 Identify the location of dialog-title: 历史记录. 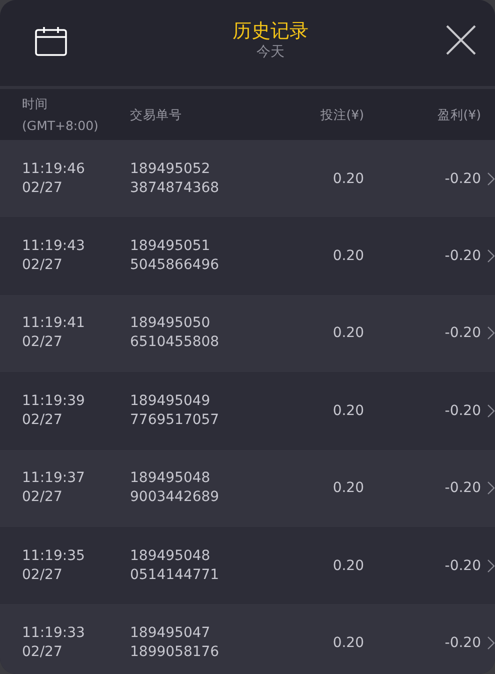
(270, 31).